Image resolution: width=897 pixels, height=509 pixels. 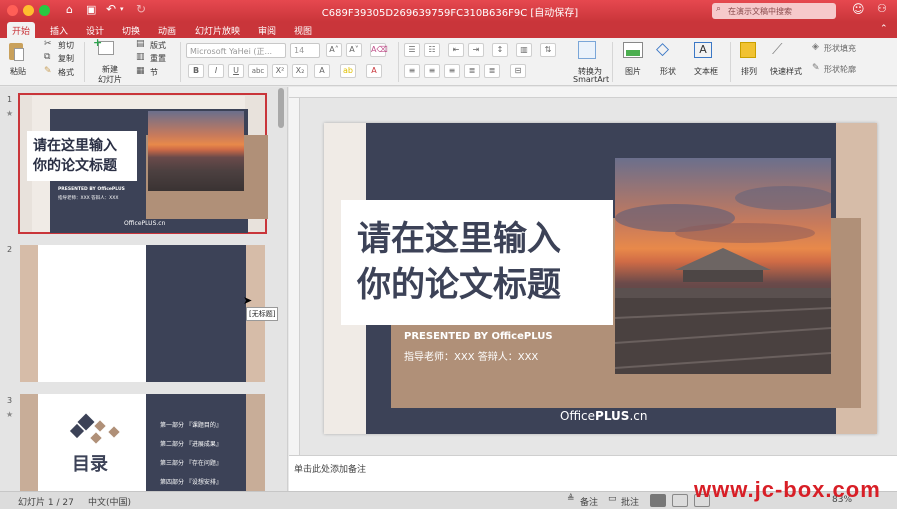 I want to click on shape-outline-label: 形状轮廓, so click(x=840, y=69).